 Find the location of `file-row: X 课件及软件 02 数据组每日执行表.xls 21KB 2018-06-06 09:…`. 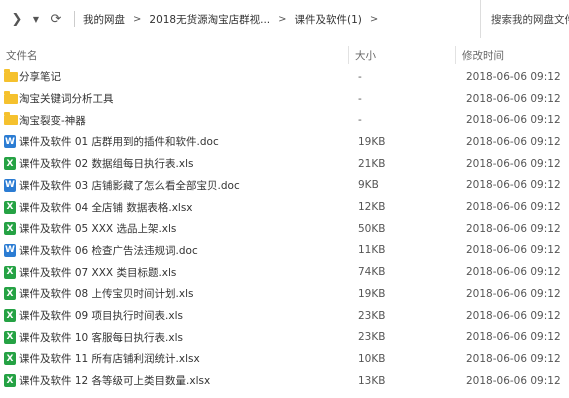

file-row: X 课件及软件 02 数据组每日执行表.xls 21KB 2018-06-06 09:… is located at coordinates (284, 164).